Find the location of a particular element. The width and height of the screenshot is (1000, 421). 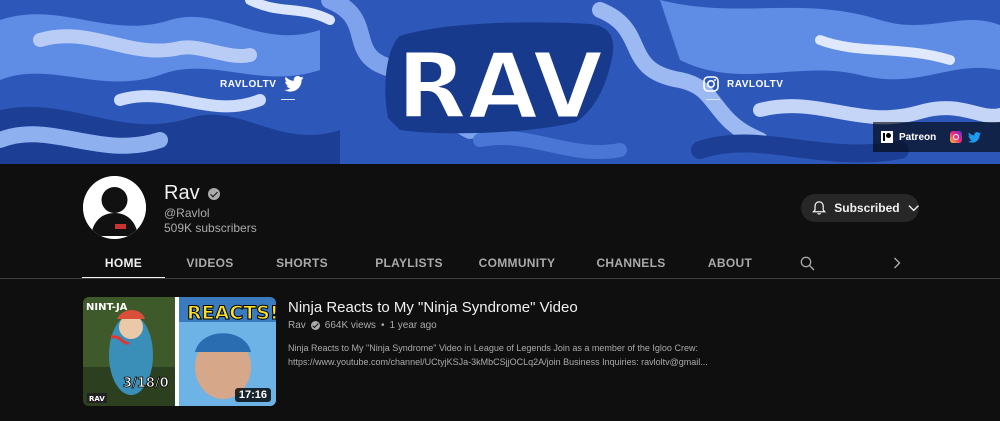

video-duration: 17:16 is located at coordinates (252, 395).